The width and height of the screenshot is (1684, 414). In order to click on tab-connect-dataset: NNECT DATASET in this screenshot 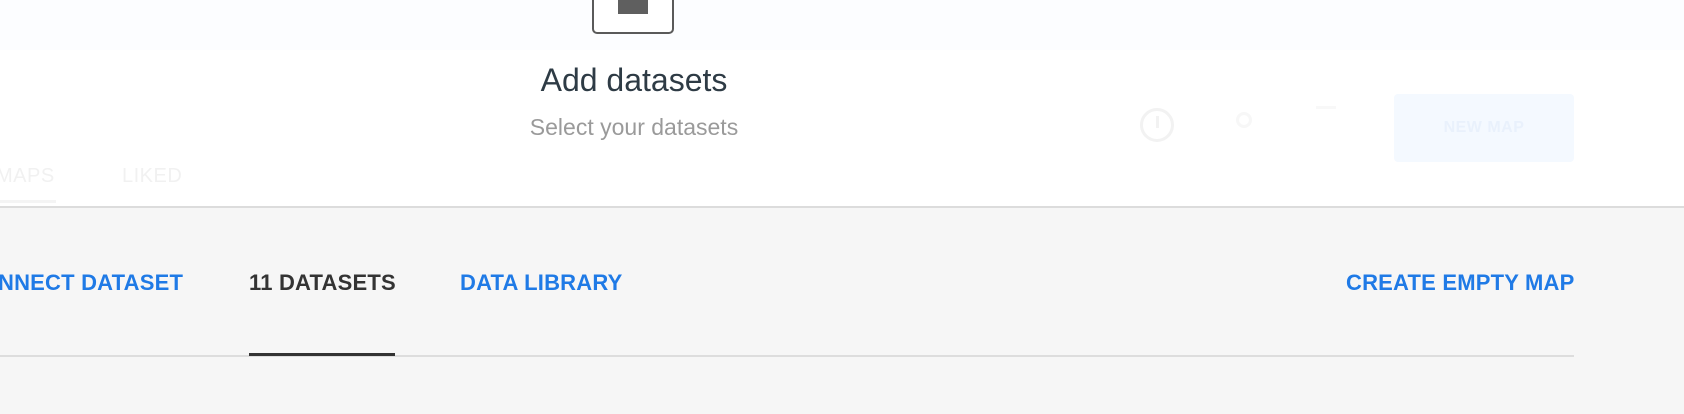, I will do `click(91, 283)`.